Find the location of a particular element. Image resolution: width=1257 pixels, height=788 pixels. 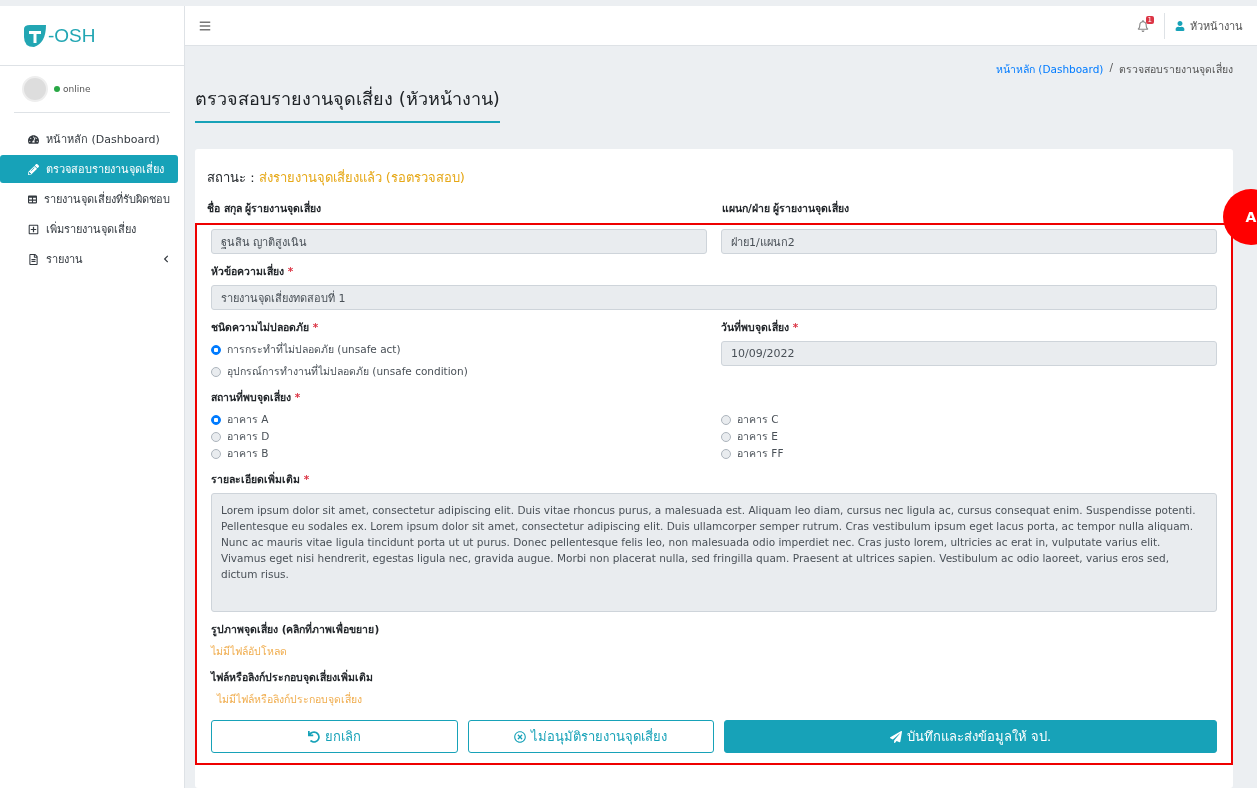

user-icon is located at coordinates (1180, 25).